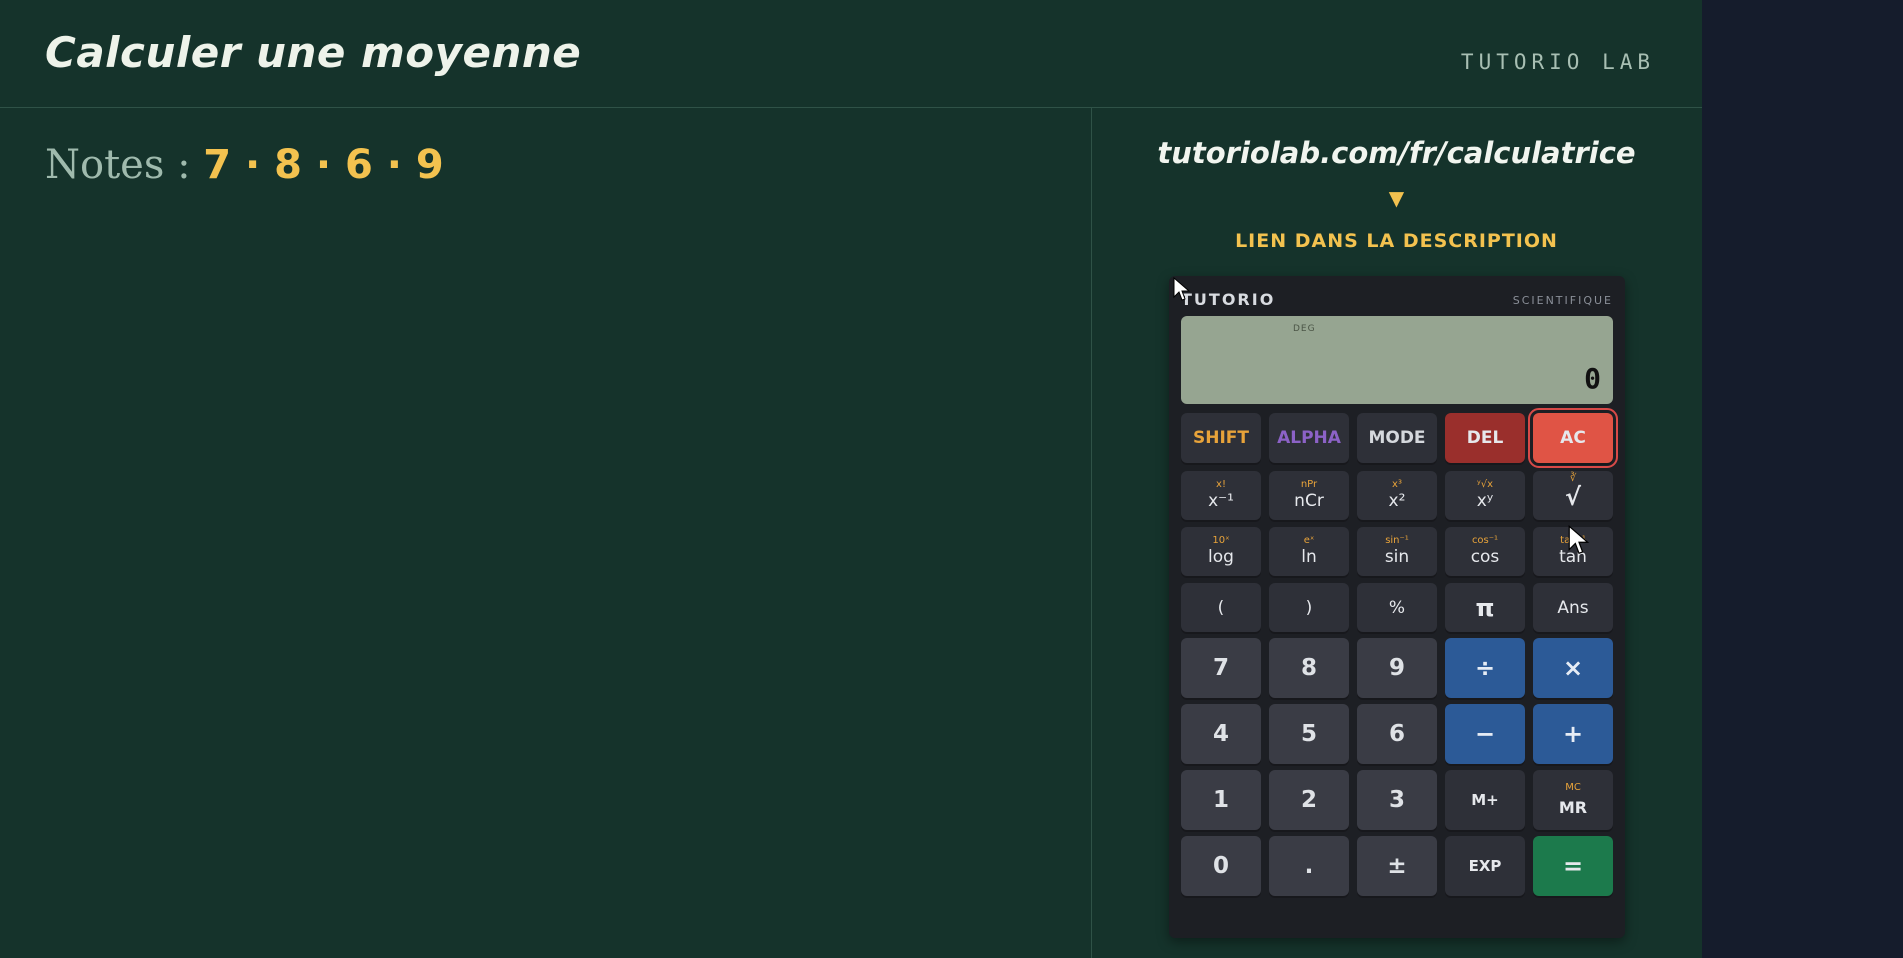  What do you see at coordinates (1573, 807) in the screenshot?
I see `key-label: MR` at bounding box center [1573, 807].